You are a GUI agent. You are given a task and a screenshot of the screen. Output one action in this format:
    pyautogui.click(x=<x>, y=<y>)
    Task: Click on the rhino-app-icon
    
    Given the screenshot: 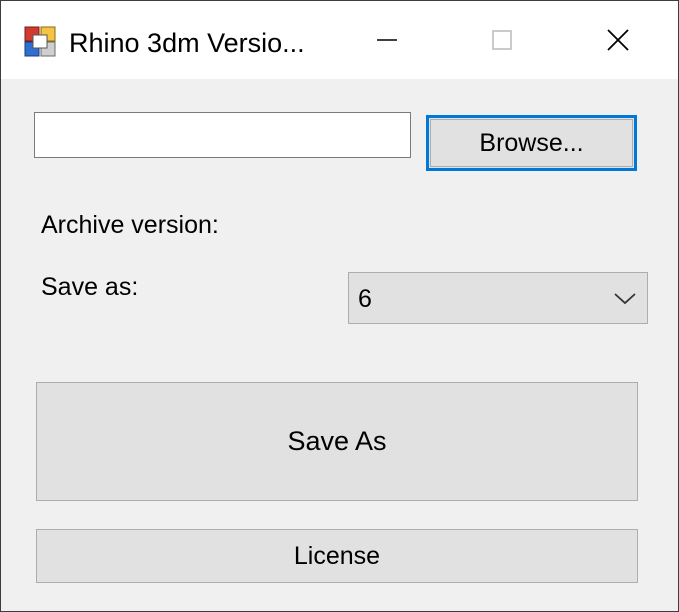 What is the action you would take?
    pyautogui.click(x=40, y=41)
    